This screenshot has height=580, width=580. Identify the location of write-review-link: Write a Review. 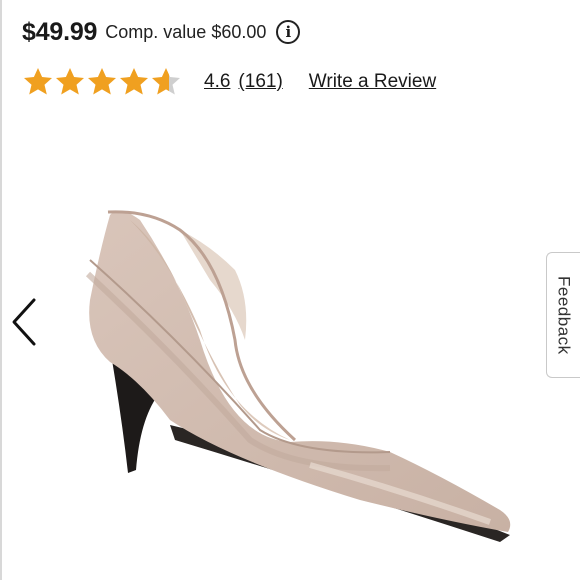
(372, 82).